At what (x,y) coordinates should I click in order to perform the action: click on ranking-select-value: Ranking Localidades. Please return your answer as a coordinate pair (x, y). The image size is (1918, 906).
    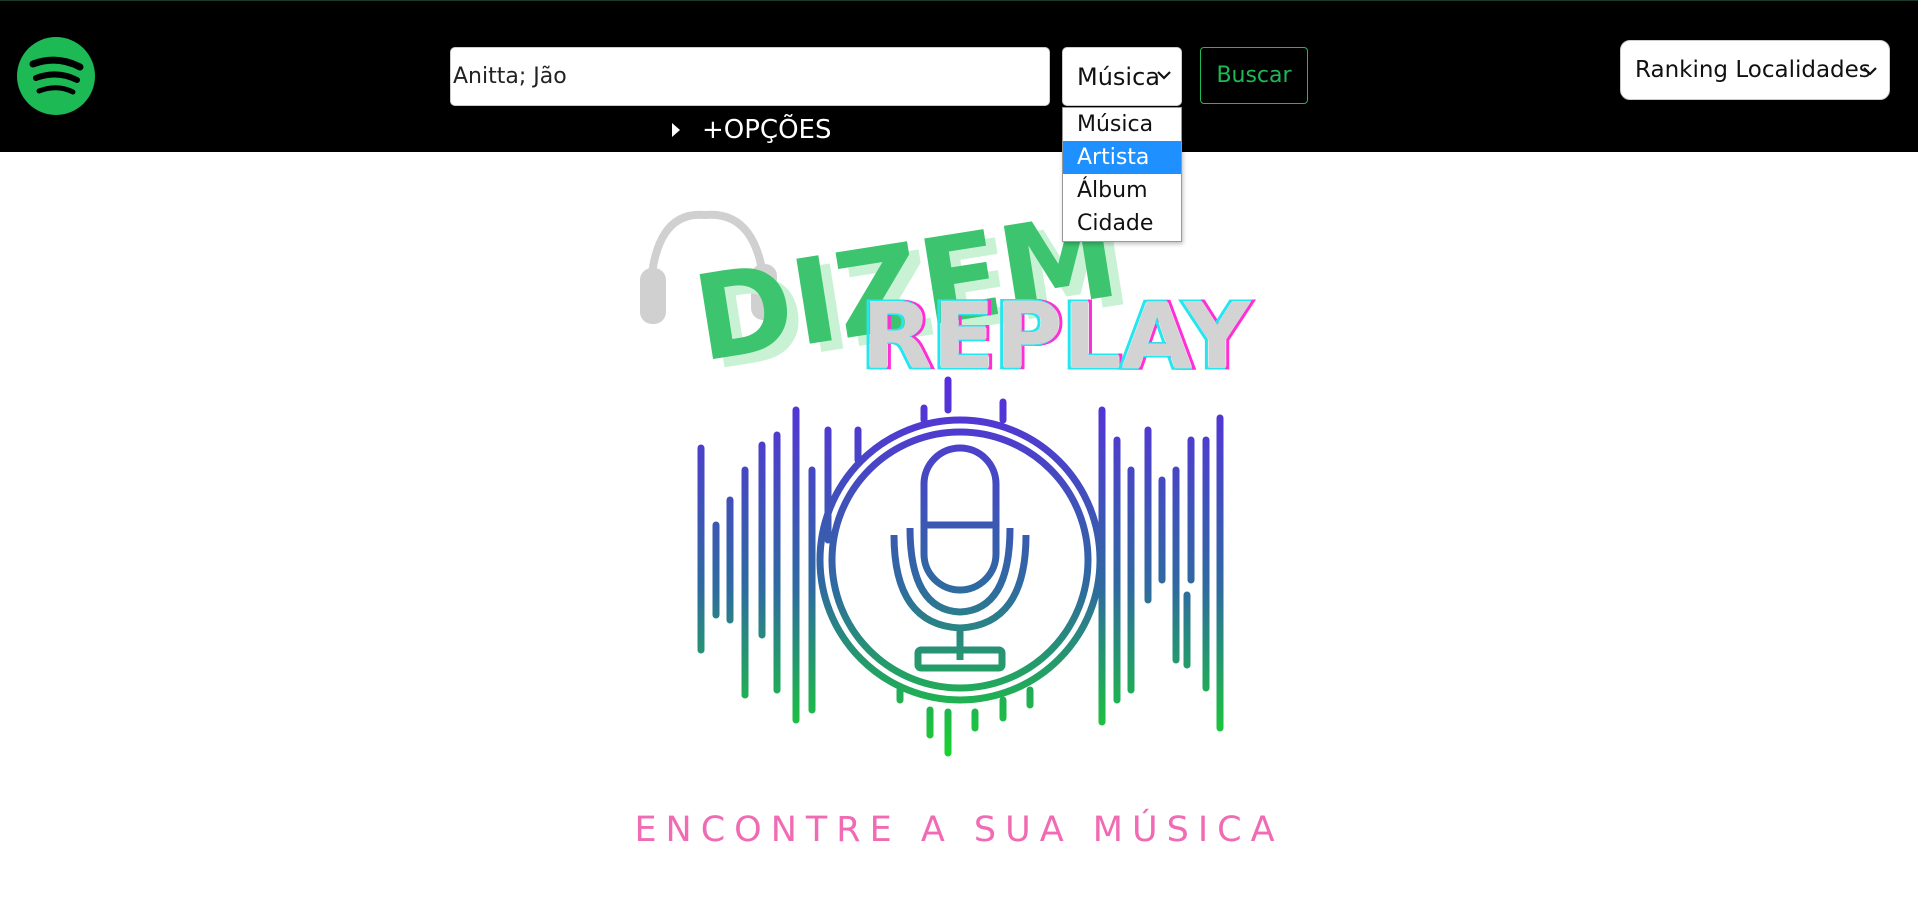
    Looking at the image, I should click on (1753, 70).